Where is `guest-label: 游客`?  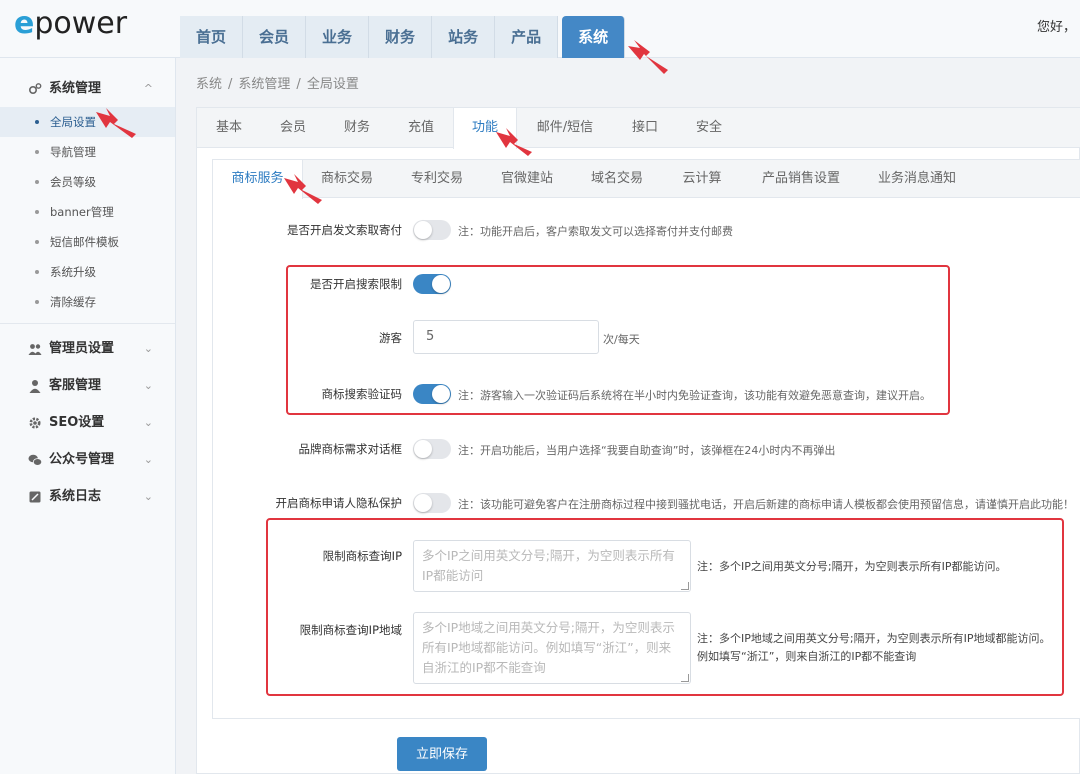
guest-label: 游客 is located at coordinates (390, 338).